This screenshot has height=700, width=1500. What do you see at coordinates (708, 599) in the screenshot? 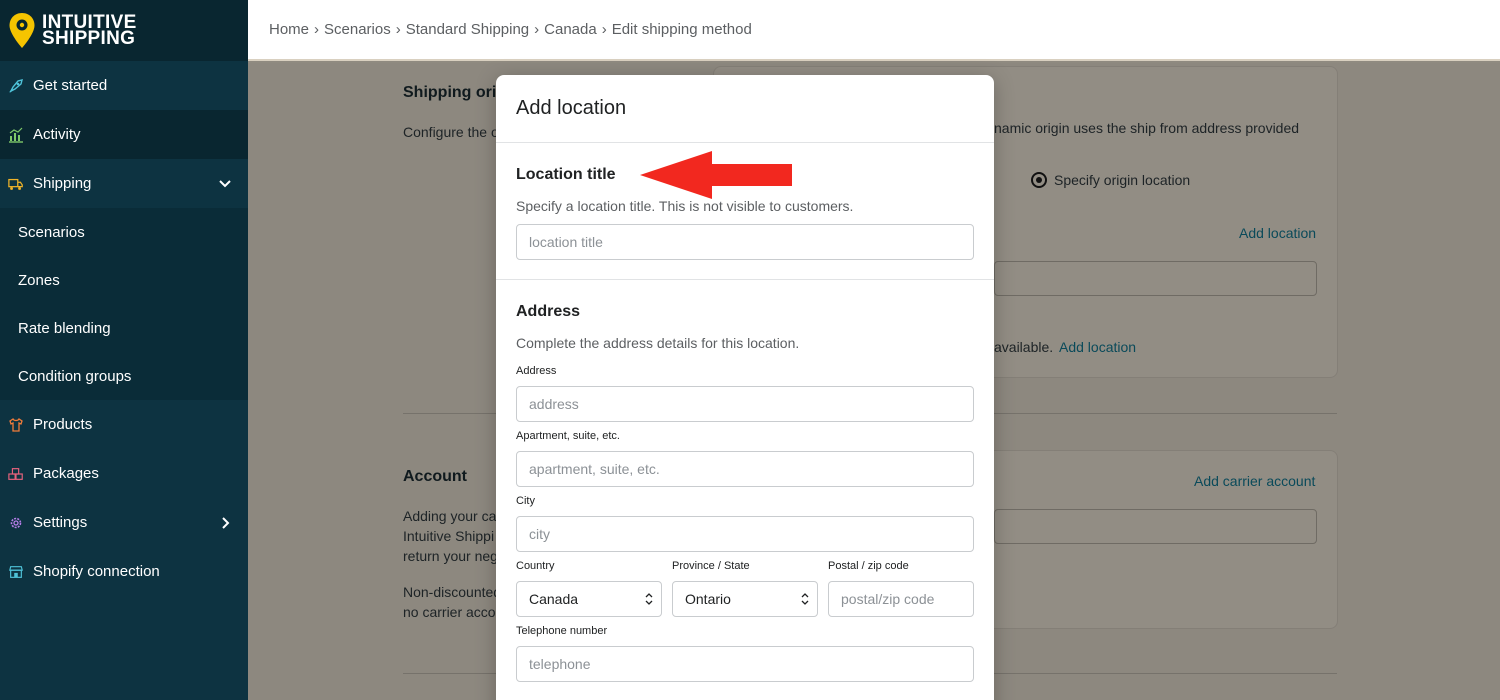
I see `province-value: Ontario` at bounding box center [708, 599].